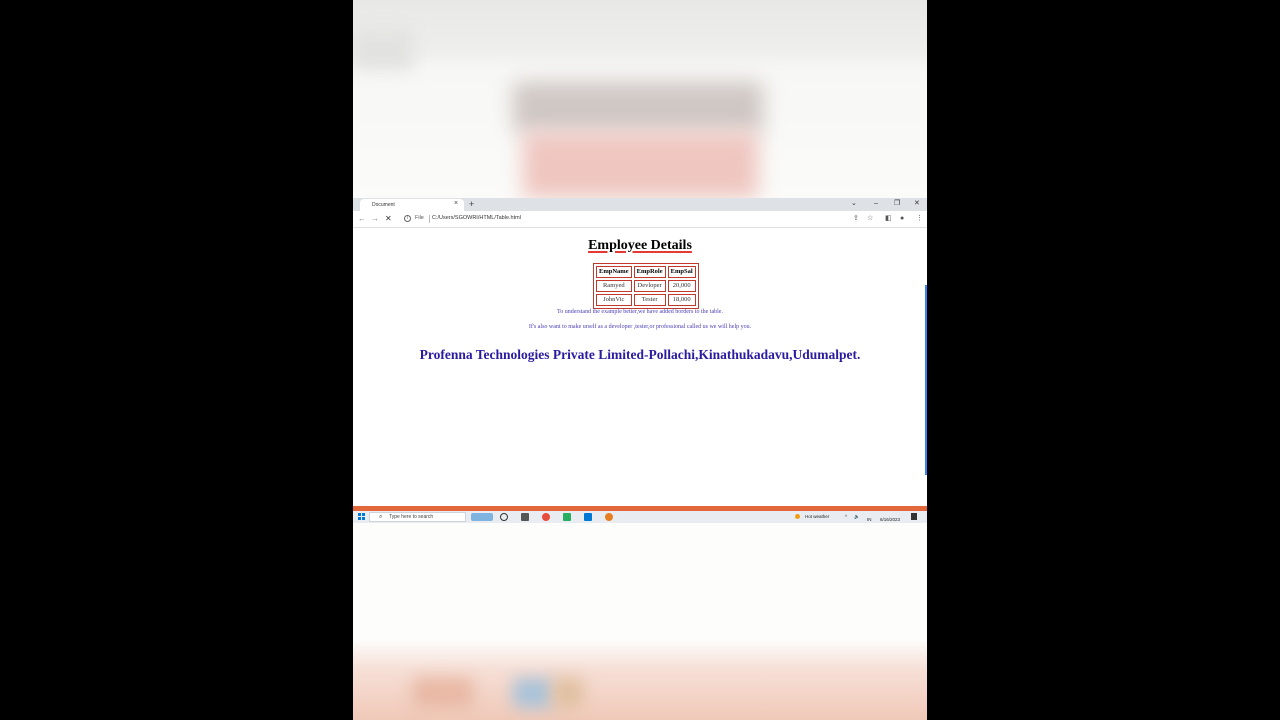 Image resolution: width=1280 pixels, height=720 pixels. Describe the element at coordinates (362, 219) in the screenshot. I see `back-arrow-icon: ←` at that location.